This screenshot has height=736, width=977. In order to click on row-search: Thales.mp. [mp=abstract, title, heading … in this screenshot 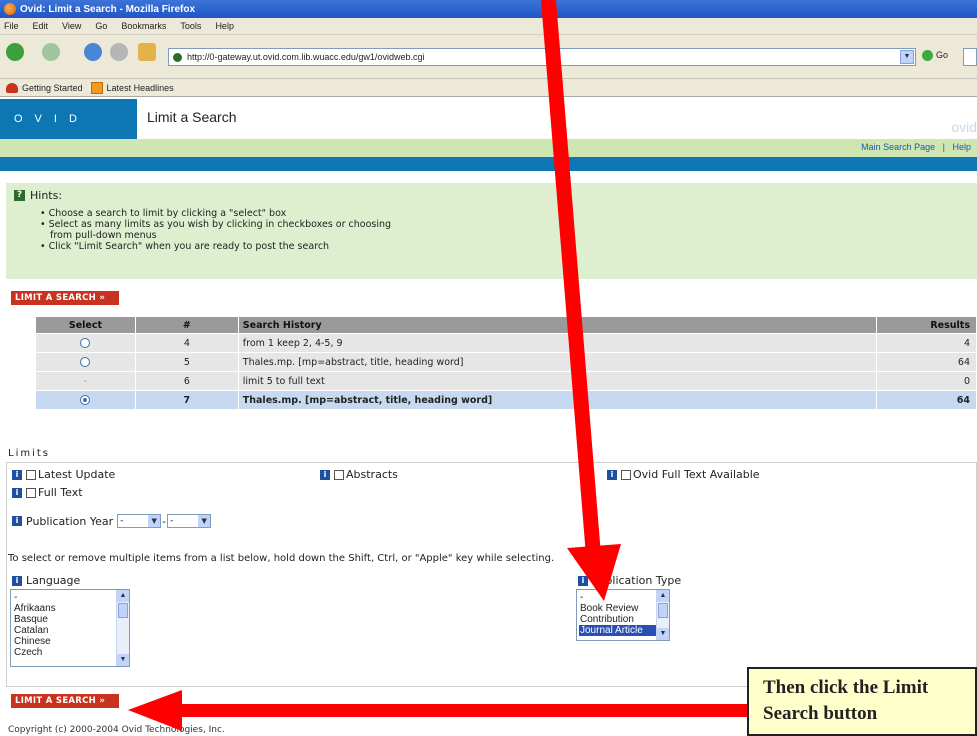, I will do `click(557, 400)`.